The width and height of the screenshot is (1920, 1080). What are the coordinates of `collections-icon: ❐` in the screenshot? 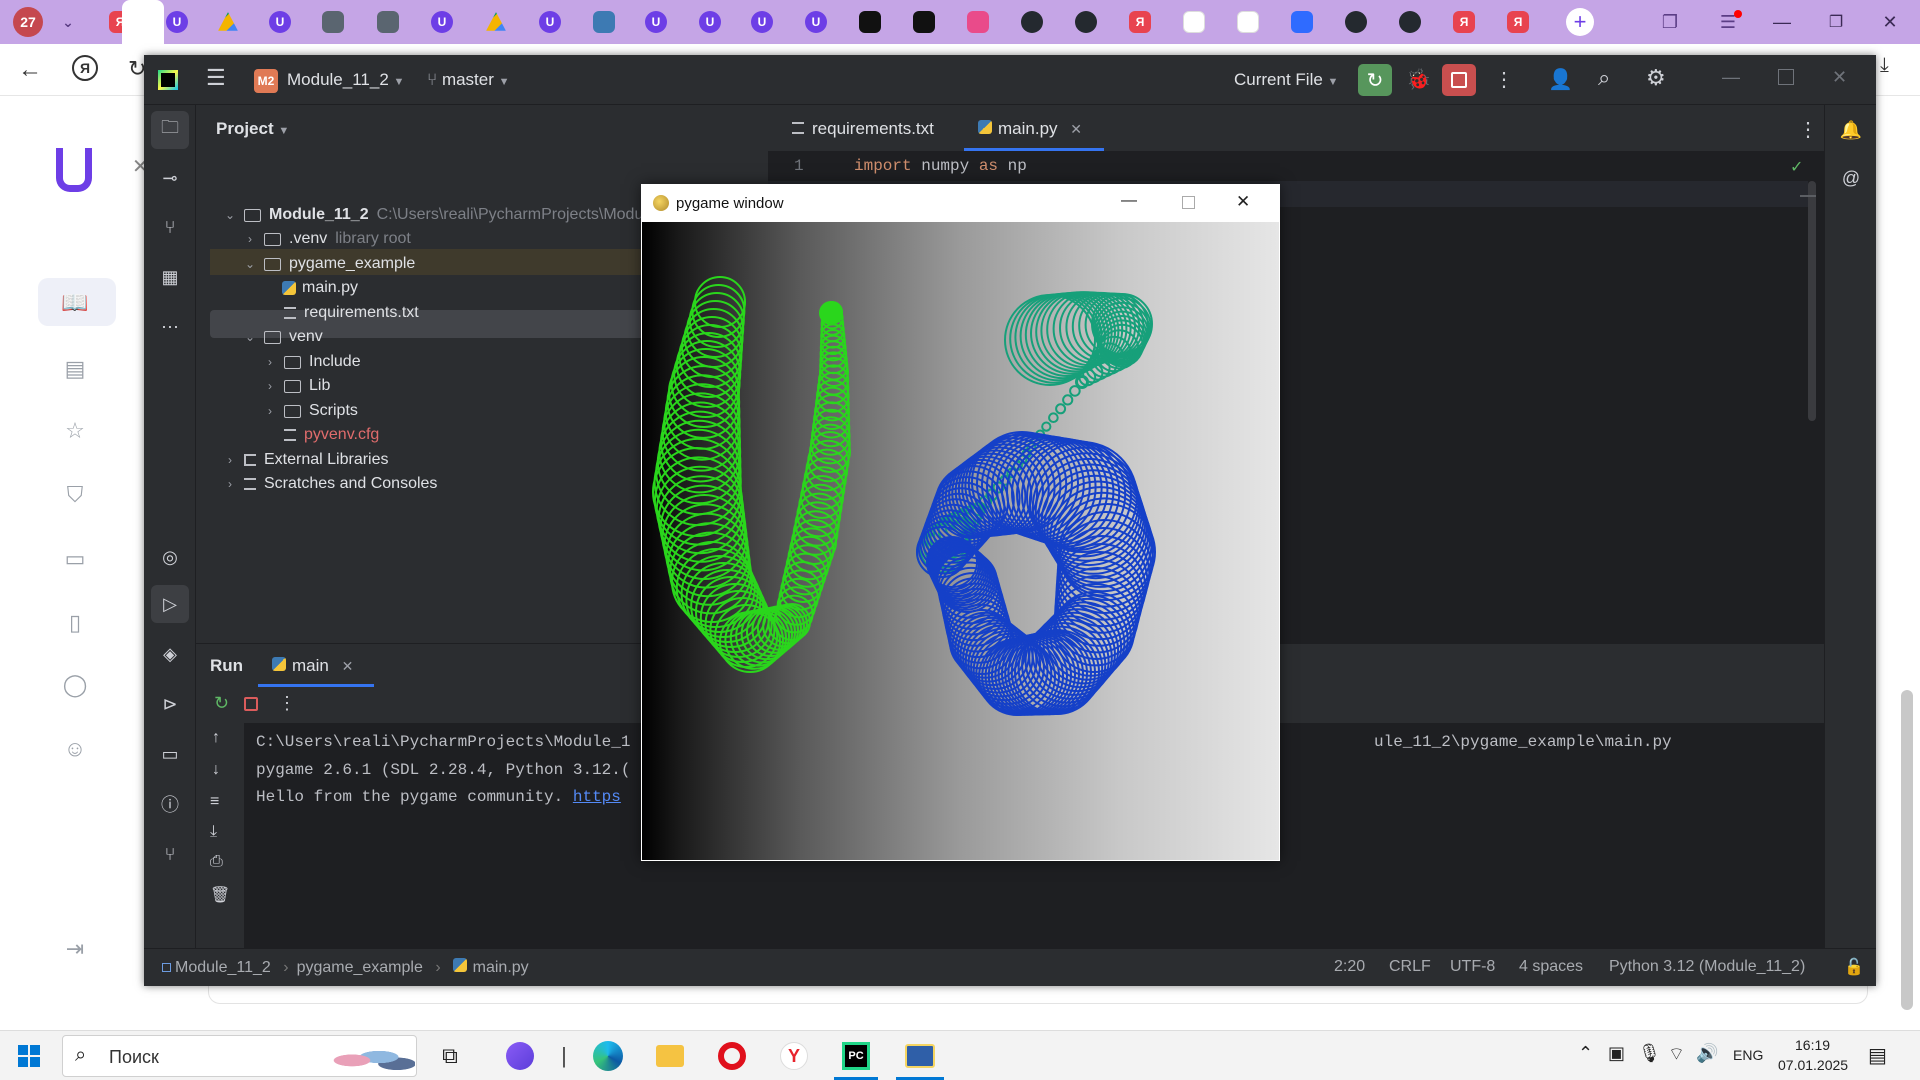 It's located at (1670, 22).